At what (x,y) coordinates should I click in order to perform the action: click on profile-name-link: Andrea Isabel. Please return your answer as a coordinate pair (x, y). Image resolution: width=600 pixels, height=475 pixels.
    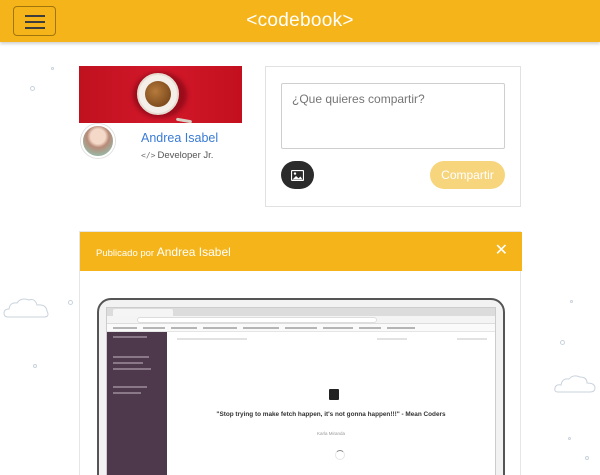
    Looking at the image, I should click on (179, 138).